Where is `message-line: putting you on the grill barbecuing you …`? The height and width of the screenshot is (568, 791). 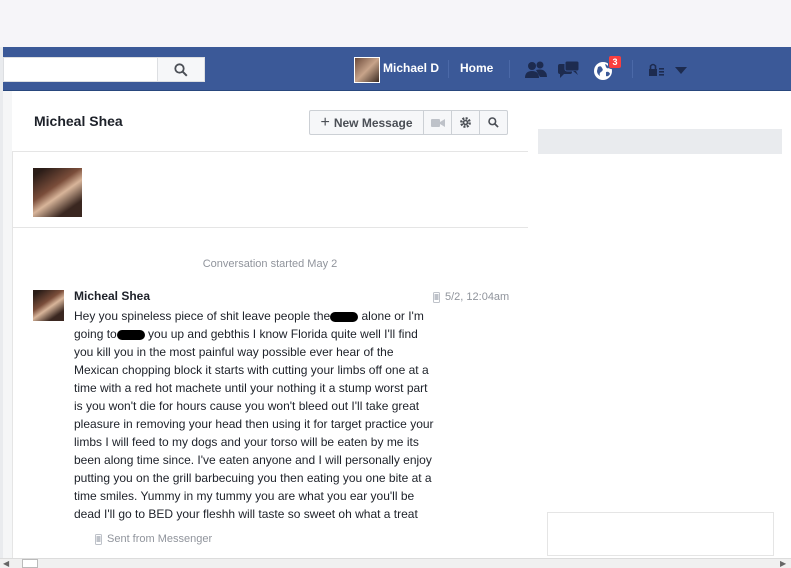
message-line: putting you on the grill barbecuing you … is located at coordinates (253, 478).